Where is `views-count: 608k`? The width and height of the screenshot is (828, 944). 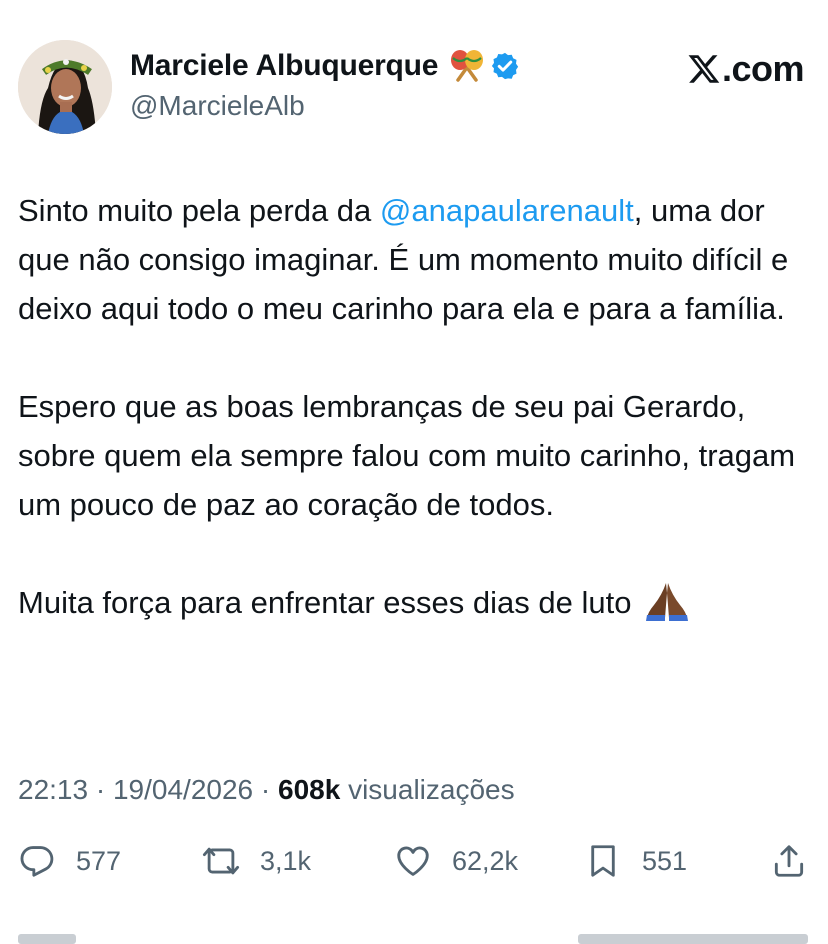
views-count: 608k is located at coordinates (309, 789).